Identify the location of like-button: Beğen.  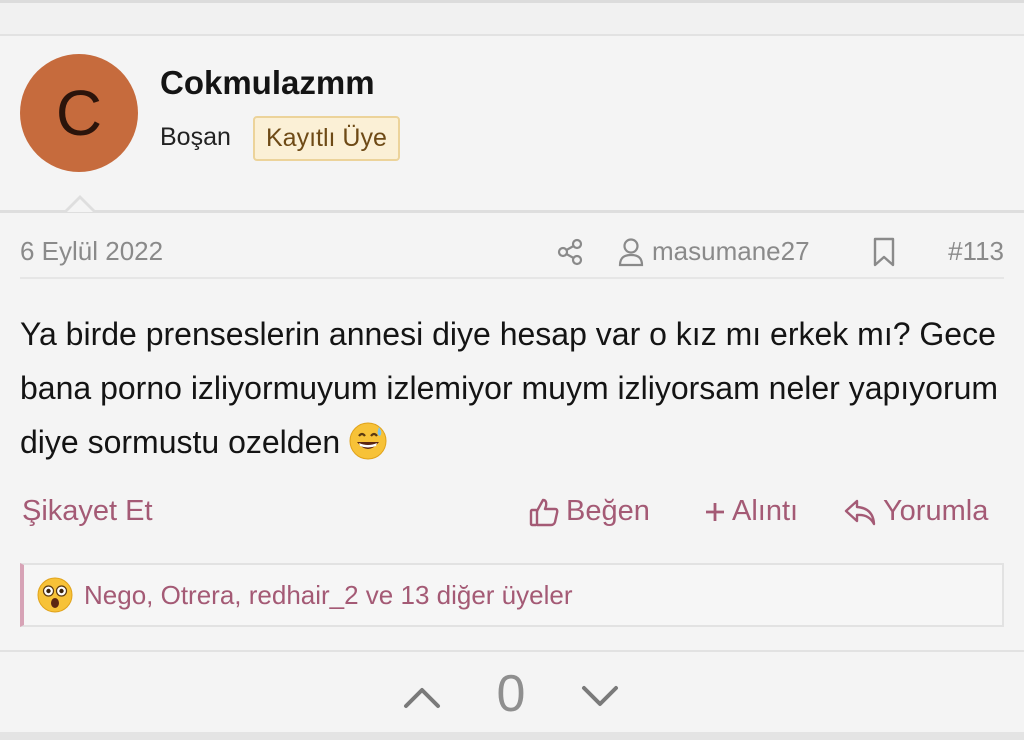
(589, 511).